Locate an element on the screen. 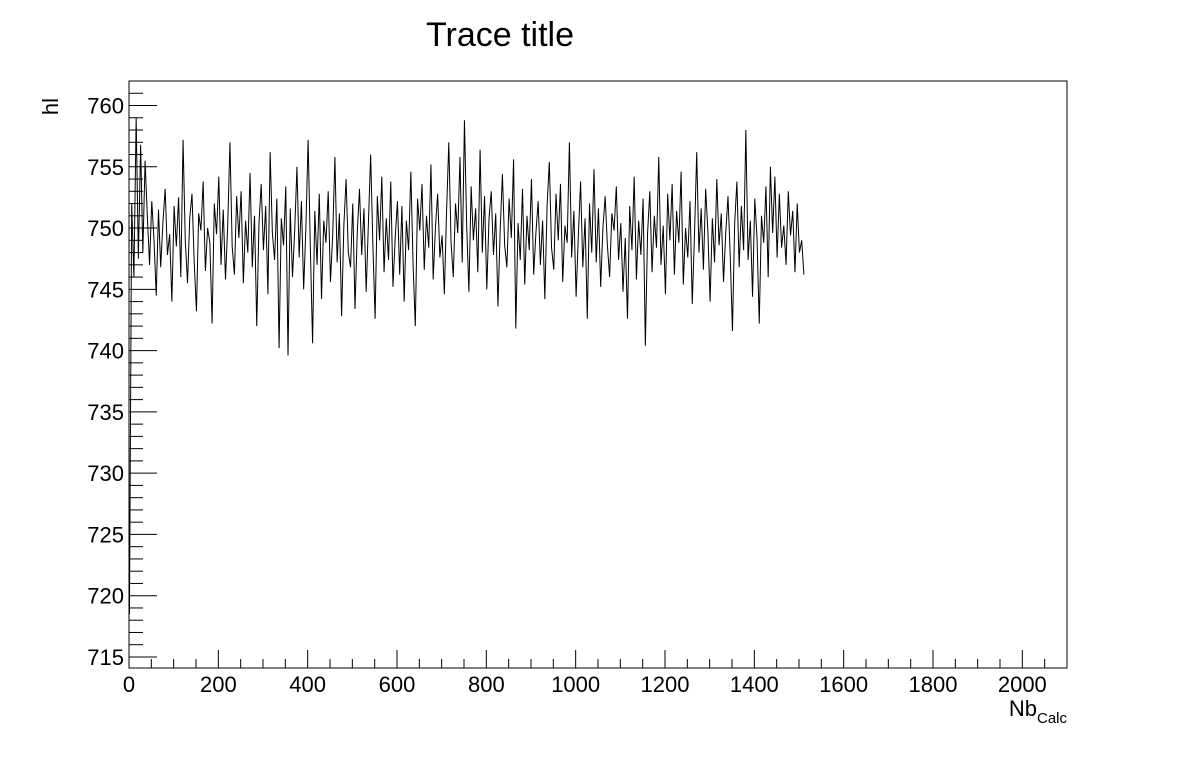 The image size is (1196, 772). x-tick-label: 2000 is located at coordinates (1022, 684).